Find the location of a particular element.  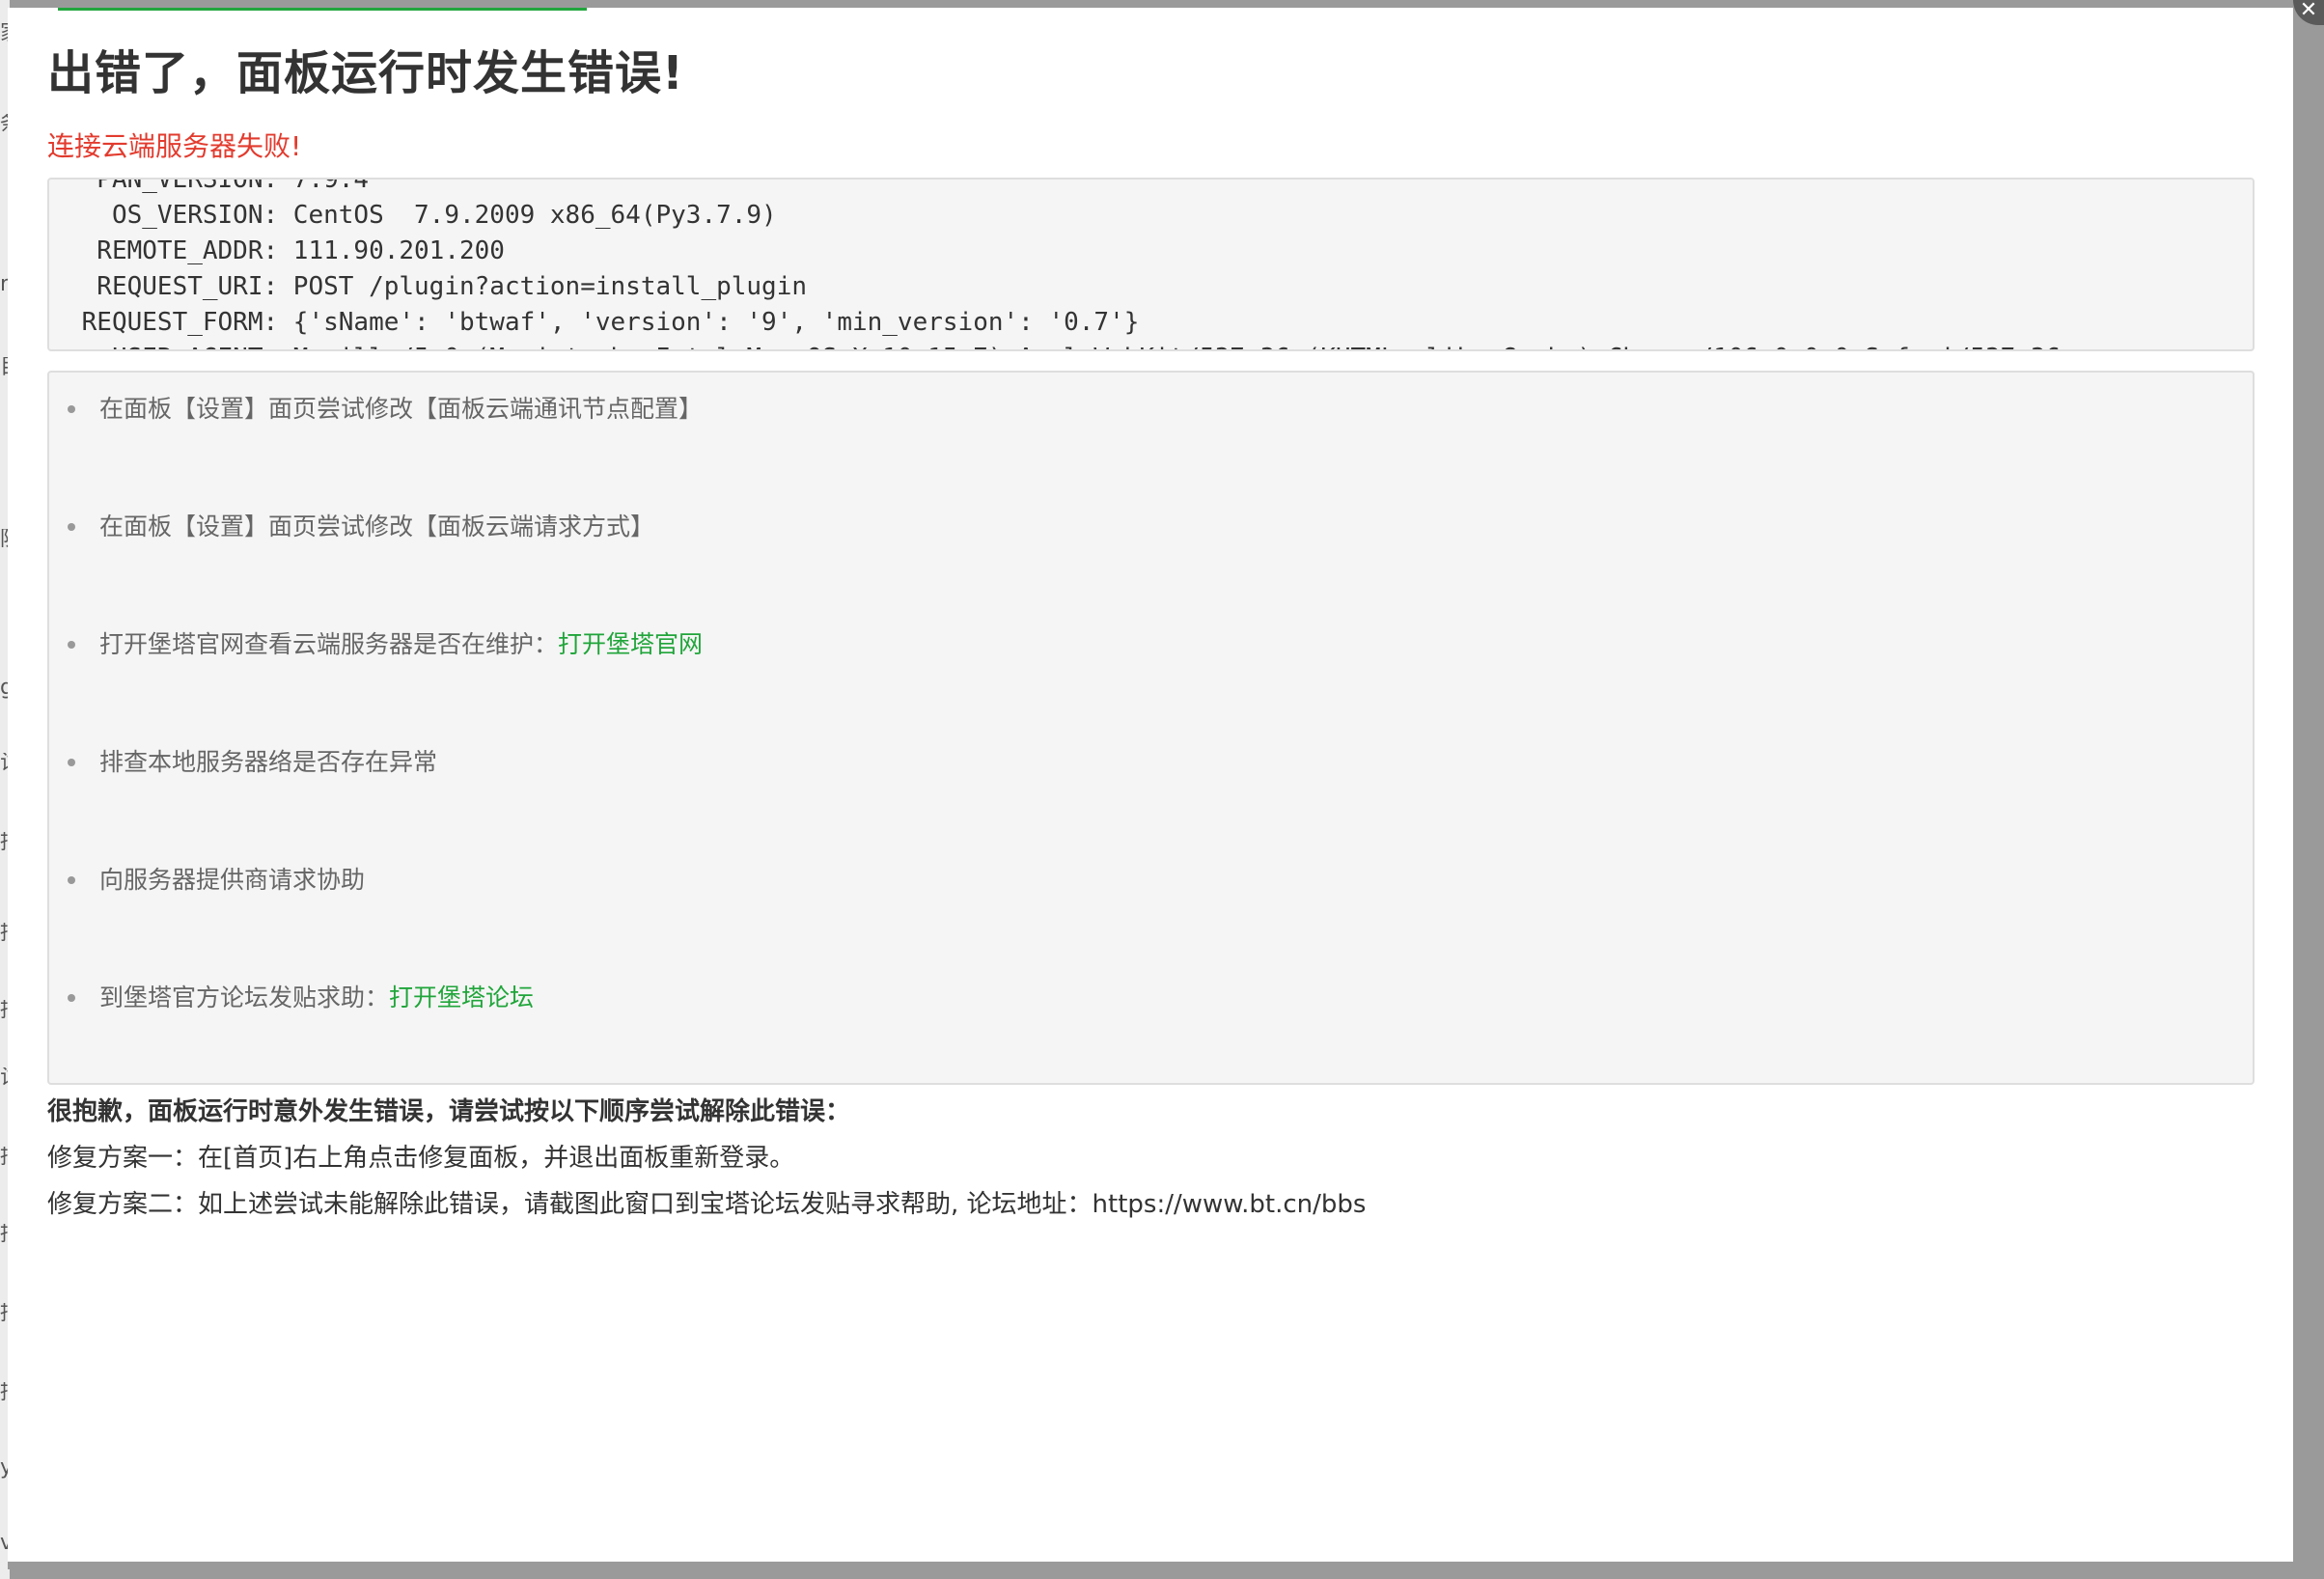

close-button: ✕ is located at coordinates (2308, 13).